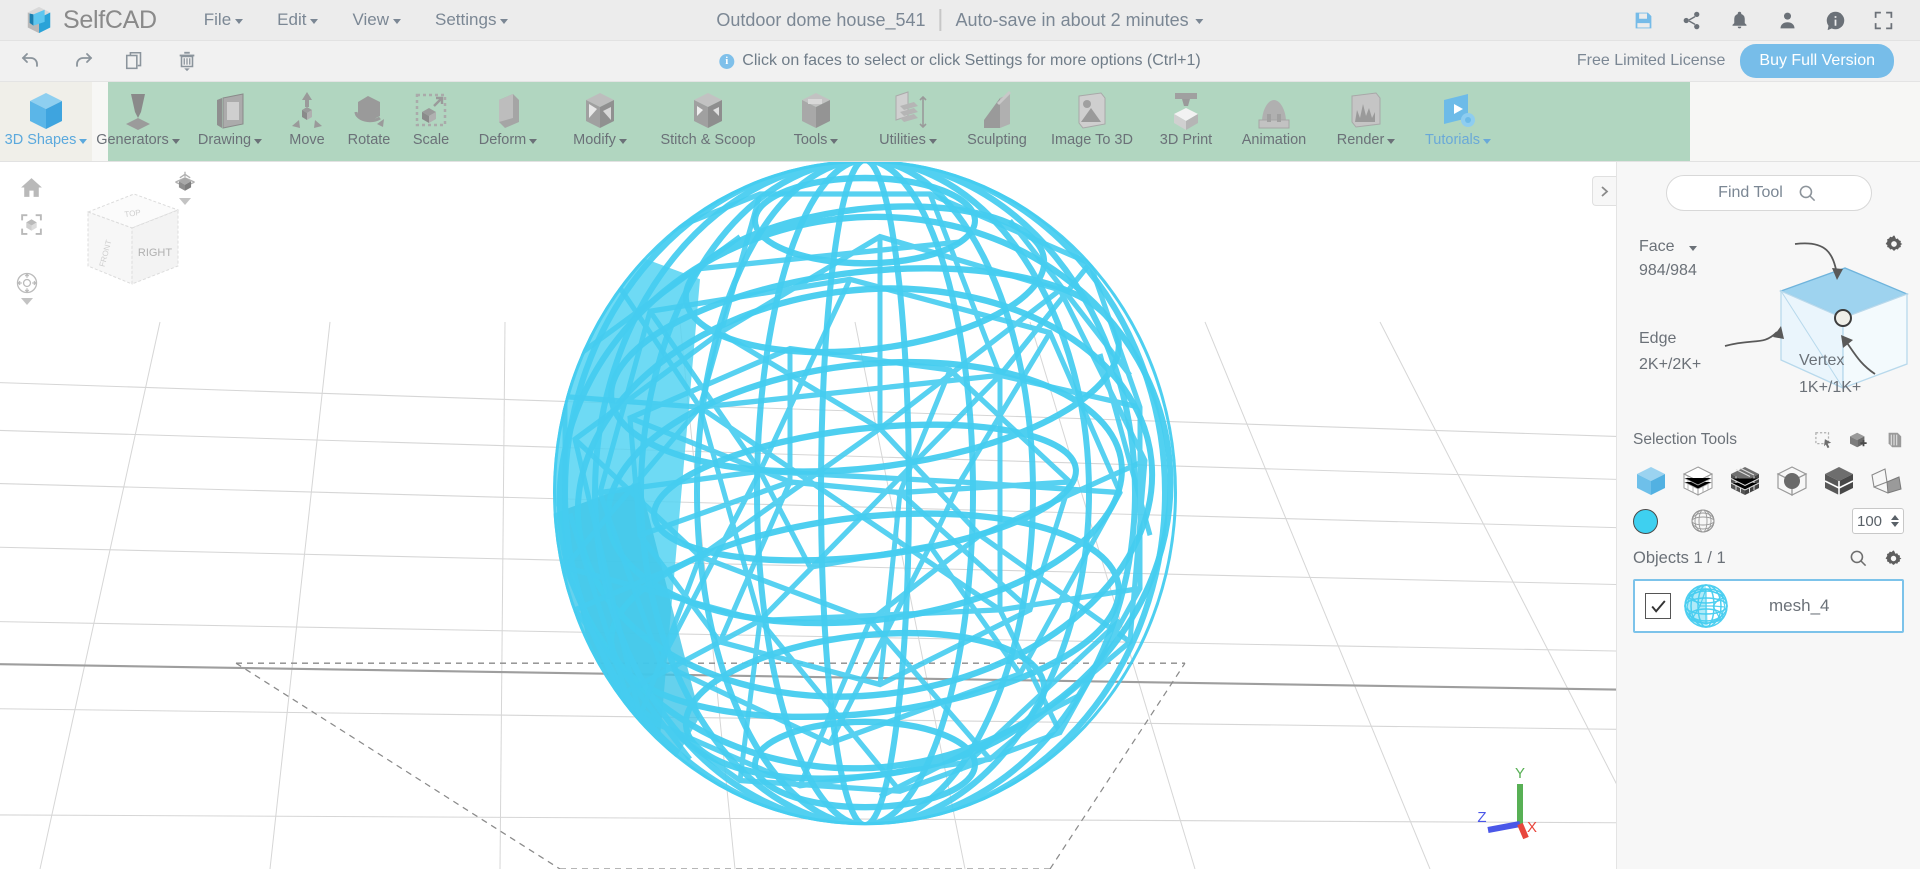 Image resolution: width=1920 pixels, height=869 pixels. Describe the element at coordinates (1895, 524) in the screenshot. I see `stepper-down-icon` at that location.